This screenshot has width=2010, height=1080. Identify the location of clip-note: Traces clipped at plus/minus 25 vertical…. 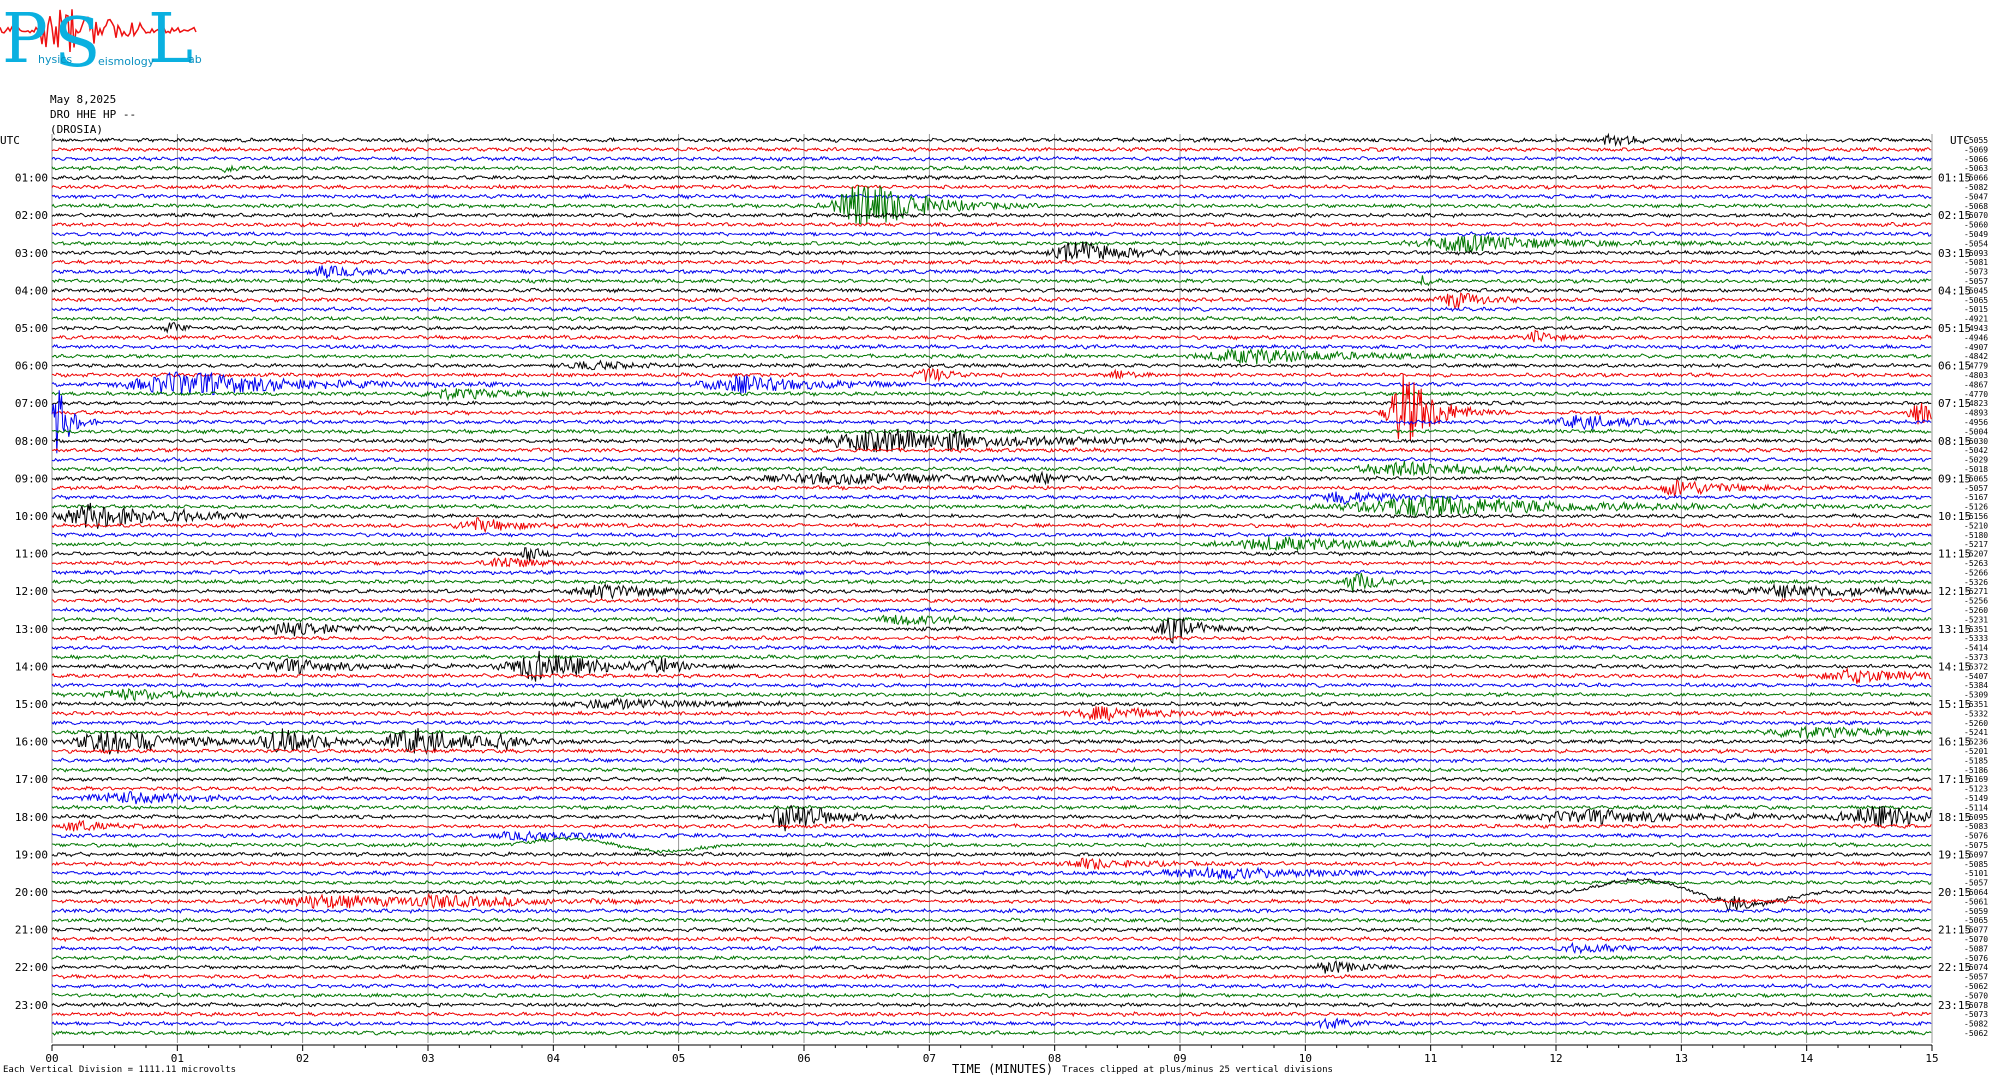
(1197, 1070).